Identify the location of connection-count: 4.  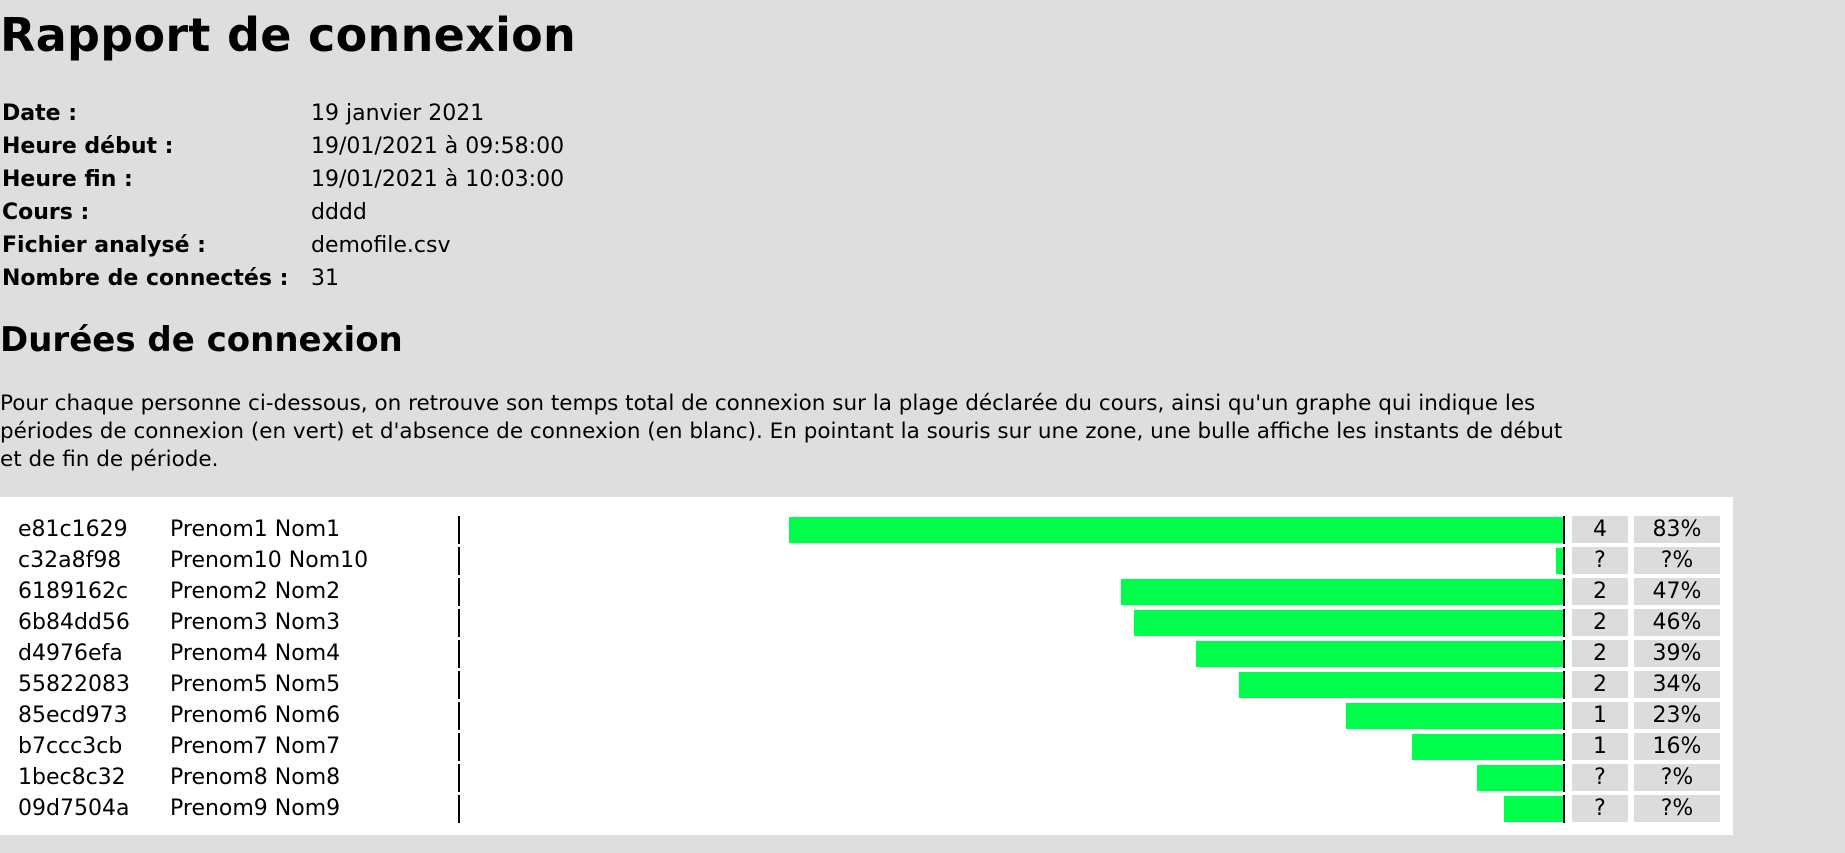
(1600, 529).